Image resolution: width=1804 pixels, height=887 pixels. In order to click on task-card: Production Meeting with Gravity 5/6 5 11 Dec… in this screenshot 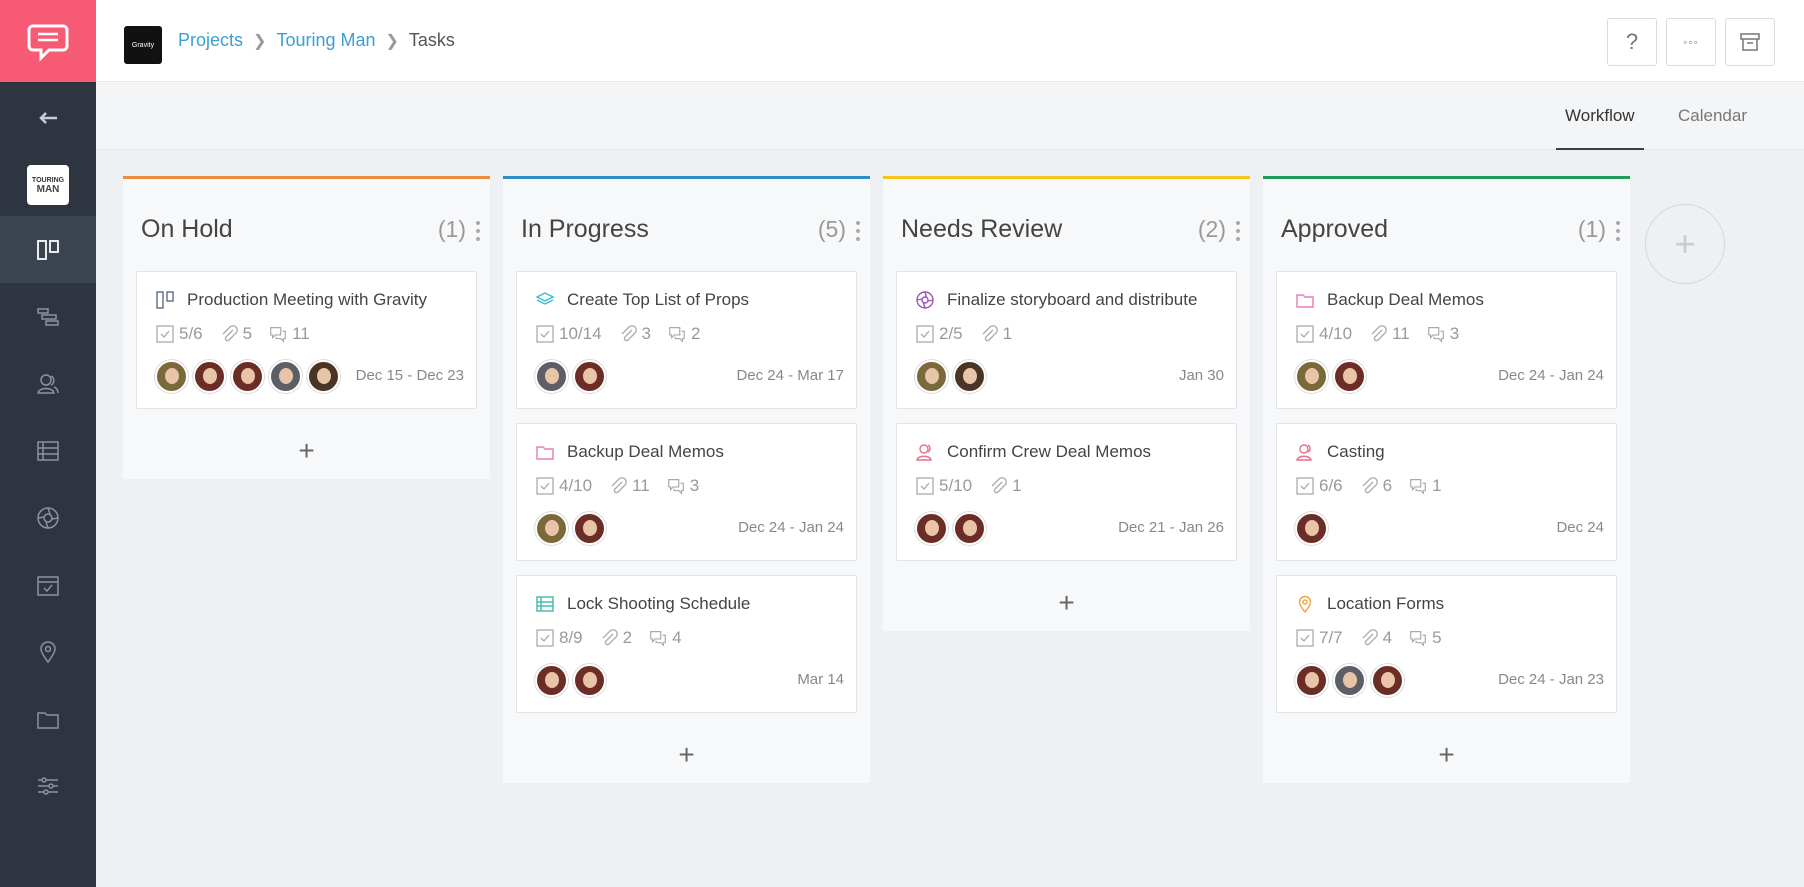, I will do `click(306, 340)`.